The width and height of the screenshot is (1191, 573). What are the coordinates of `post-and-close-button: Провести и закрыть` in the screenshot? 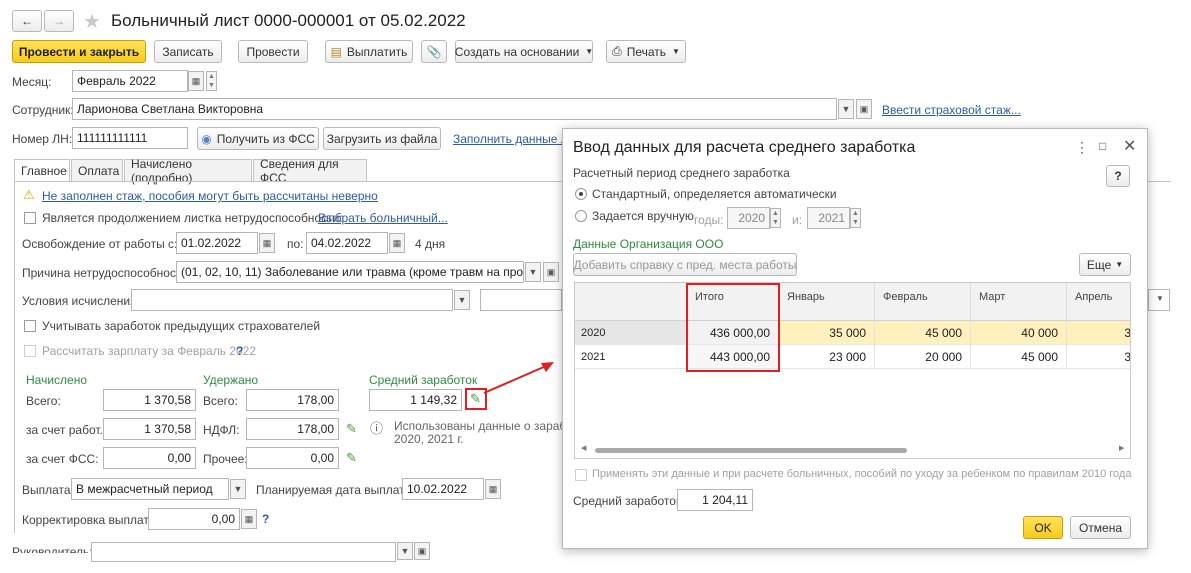 It's located at (79, 51).